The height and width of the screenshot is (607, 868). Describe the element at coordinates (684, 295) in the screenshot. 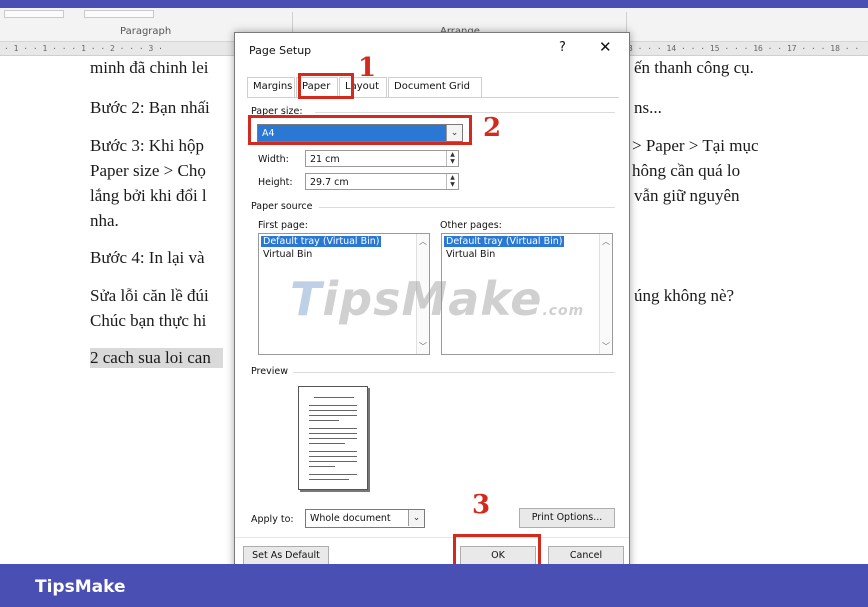

I see `doc-line: úng không nè?` at that location.